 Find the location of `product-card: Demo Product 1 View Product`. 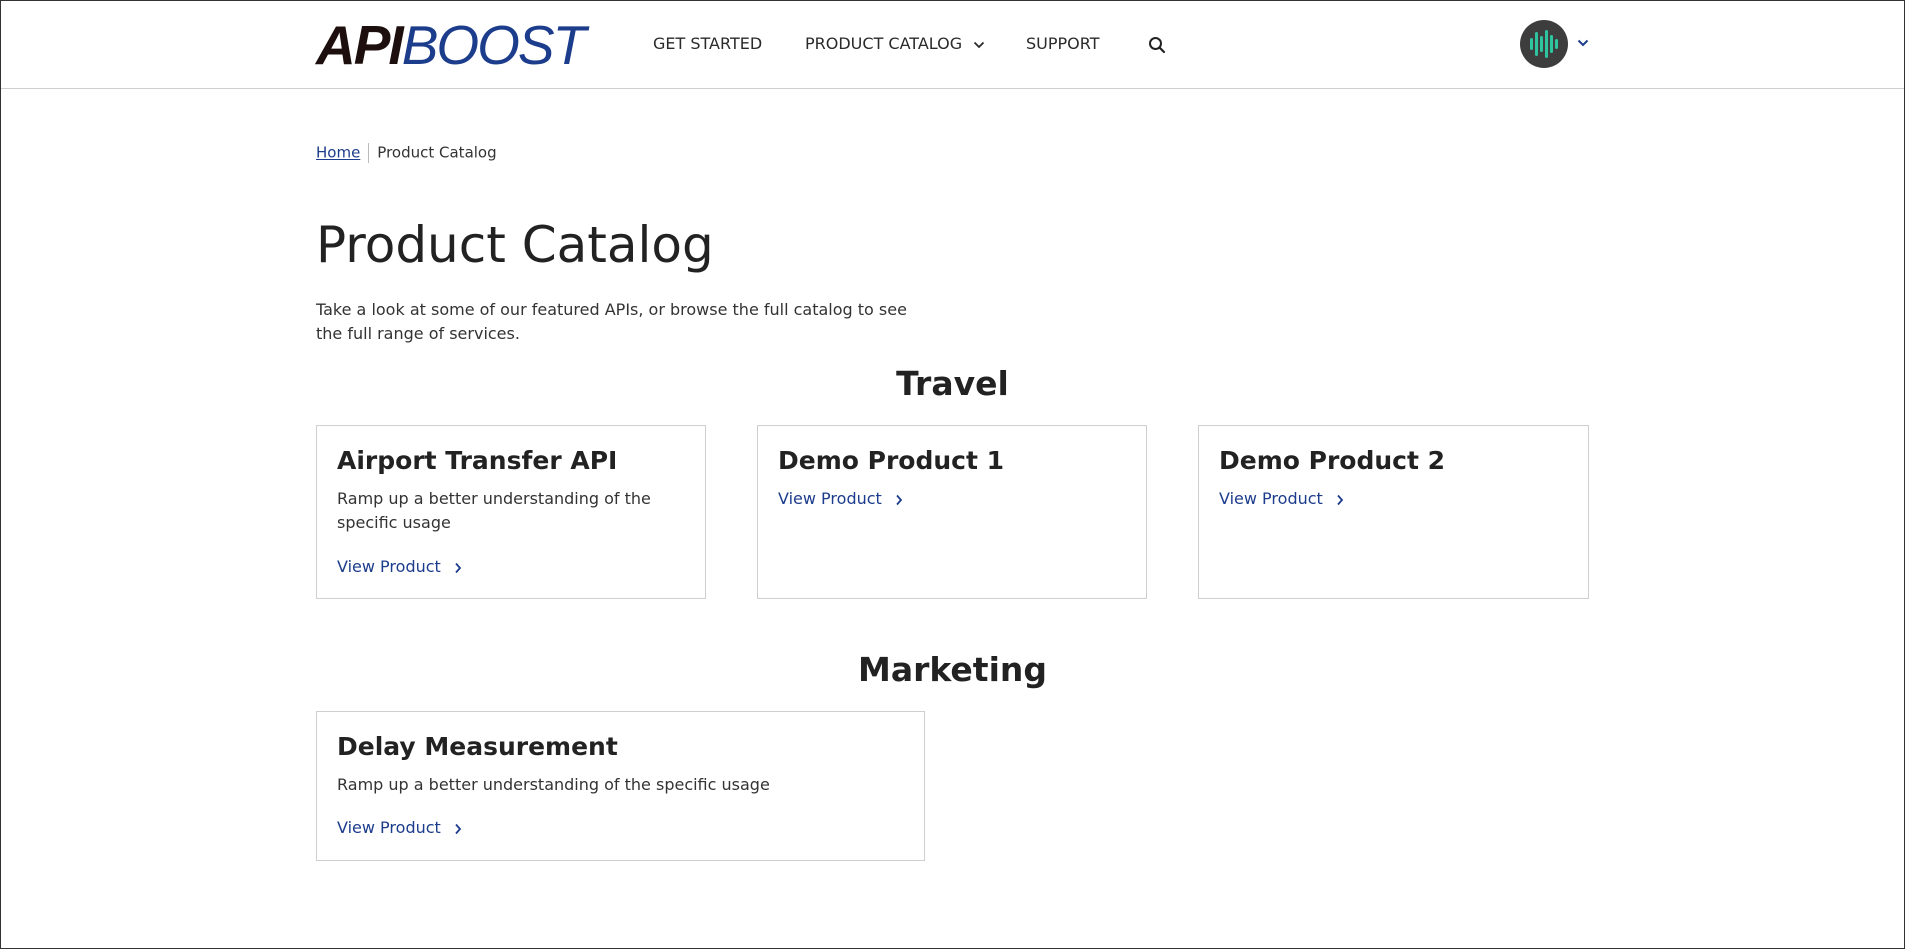

product-card: Demo Product 1 View Product is located at coordinates (952, 512).